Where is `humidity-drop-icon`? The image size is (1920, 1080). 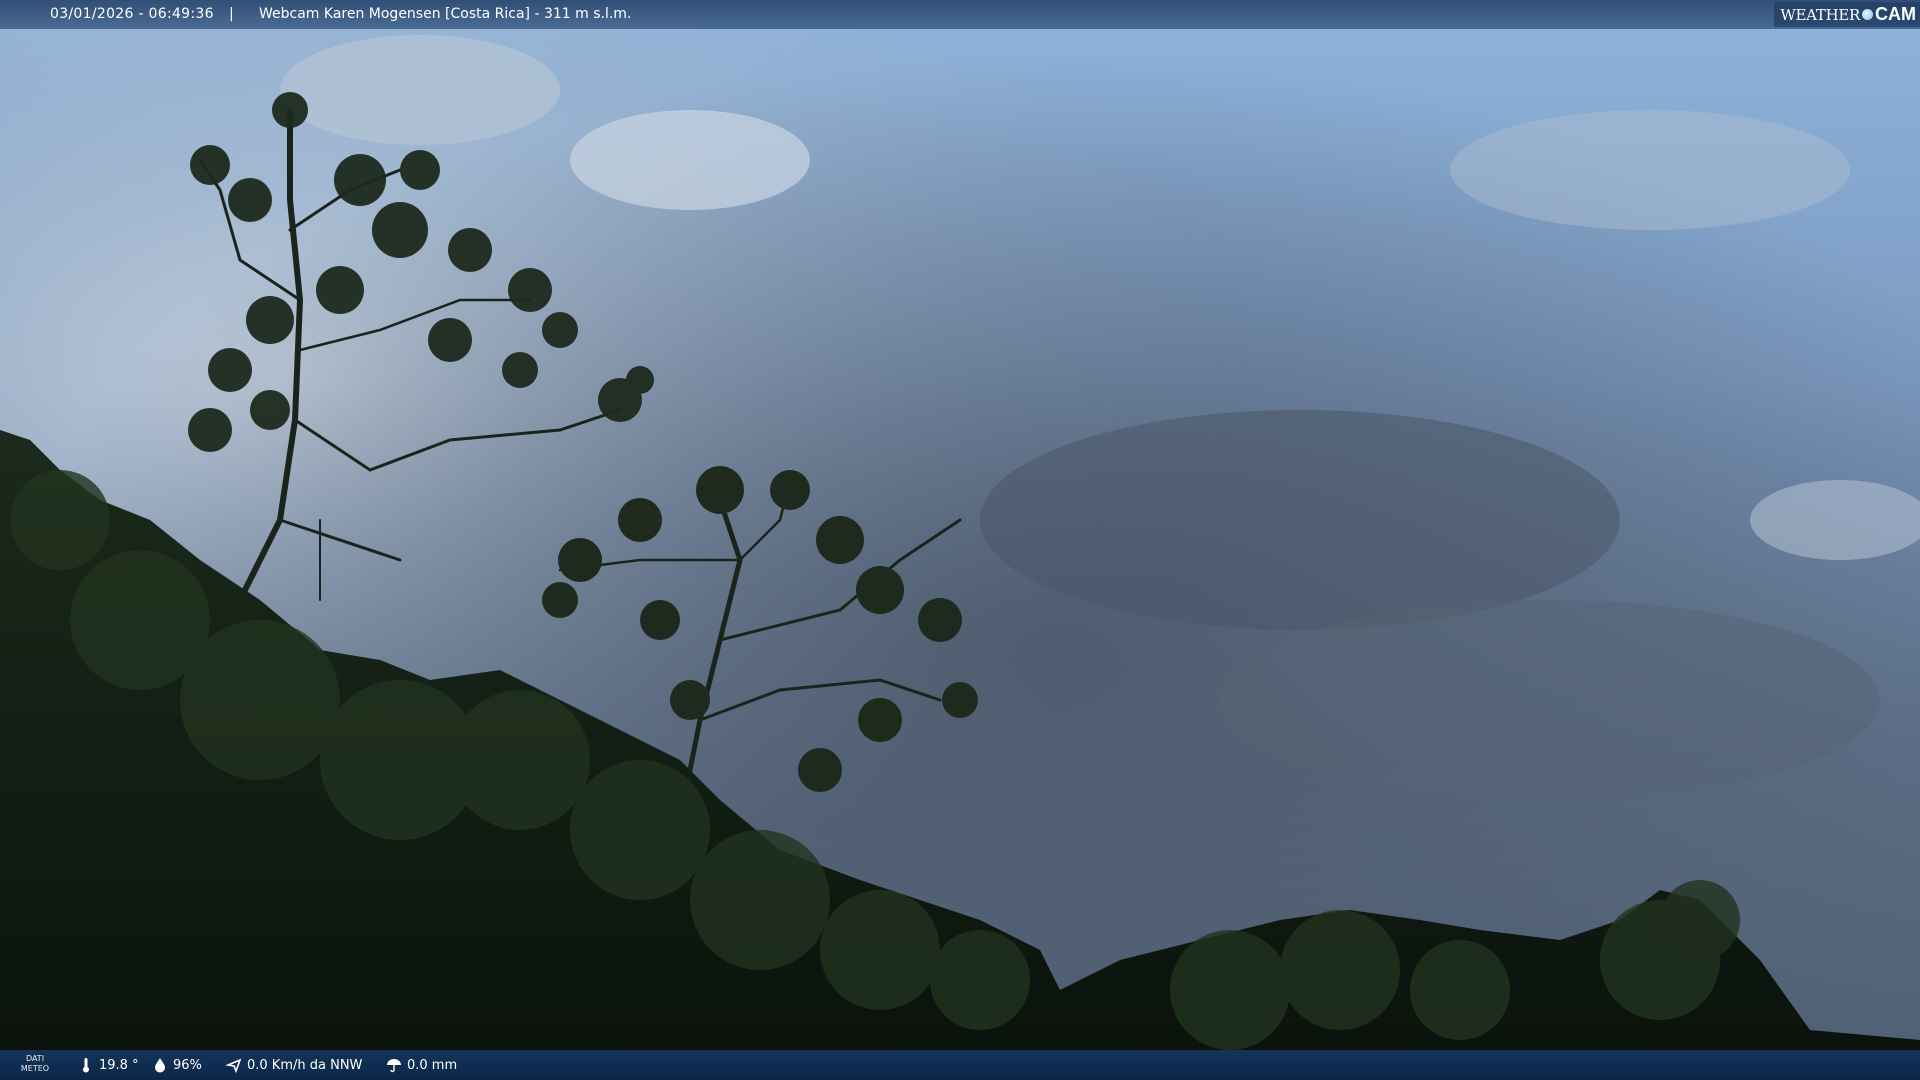 humidity-drop-icon is located at coordinates (160, 1065).